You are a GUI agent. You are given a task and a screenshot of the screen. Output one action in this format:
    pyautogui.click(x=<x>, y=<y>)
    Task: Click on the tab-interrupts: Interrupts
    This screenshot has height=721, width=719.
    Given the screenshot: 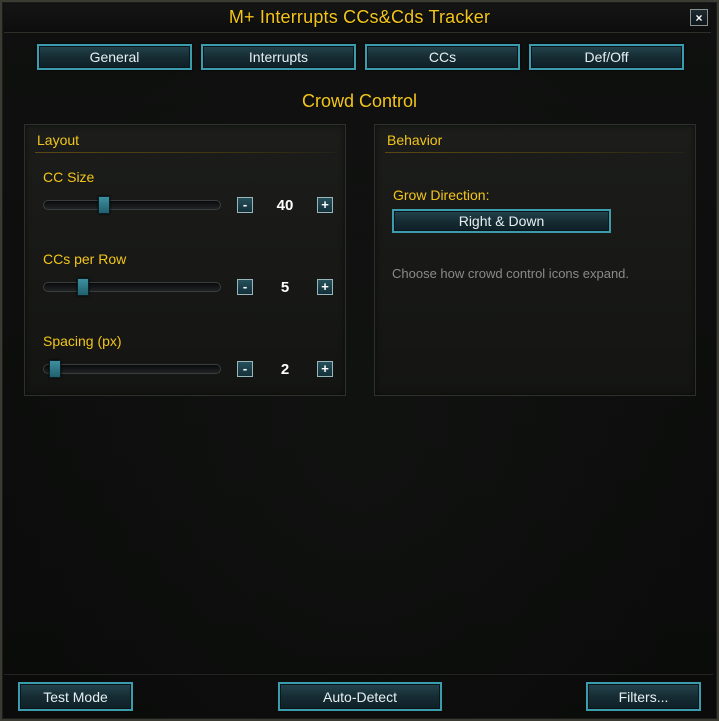 What is the action you would take?
    pyautogui.click(x=278, y=57)
    